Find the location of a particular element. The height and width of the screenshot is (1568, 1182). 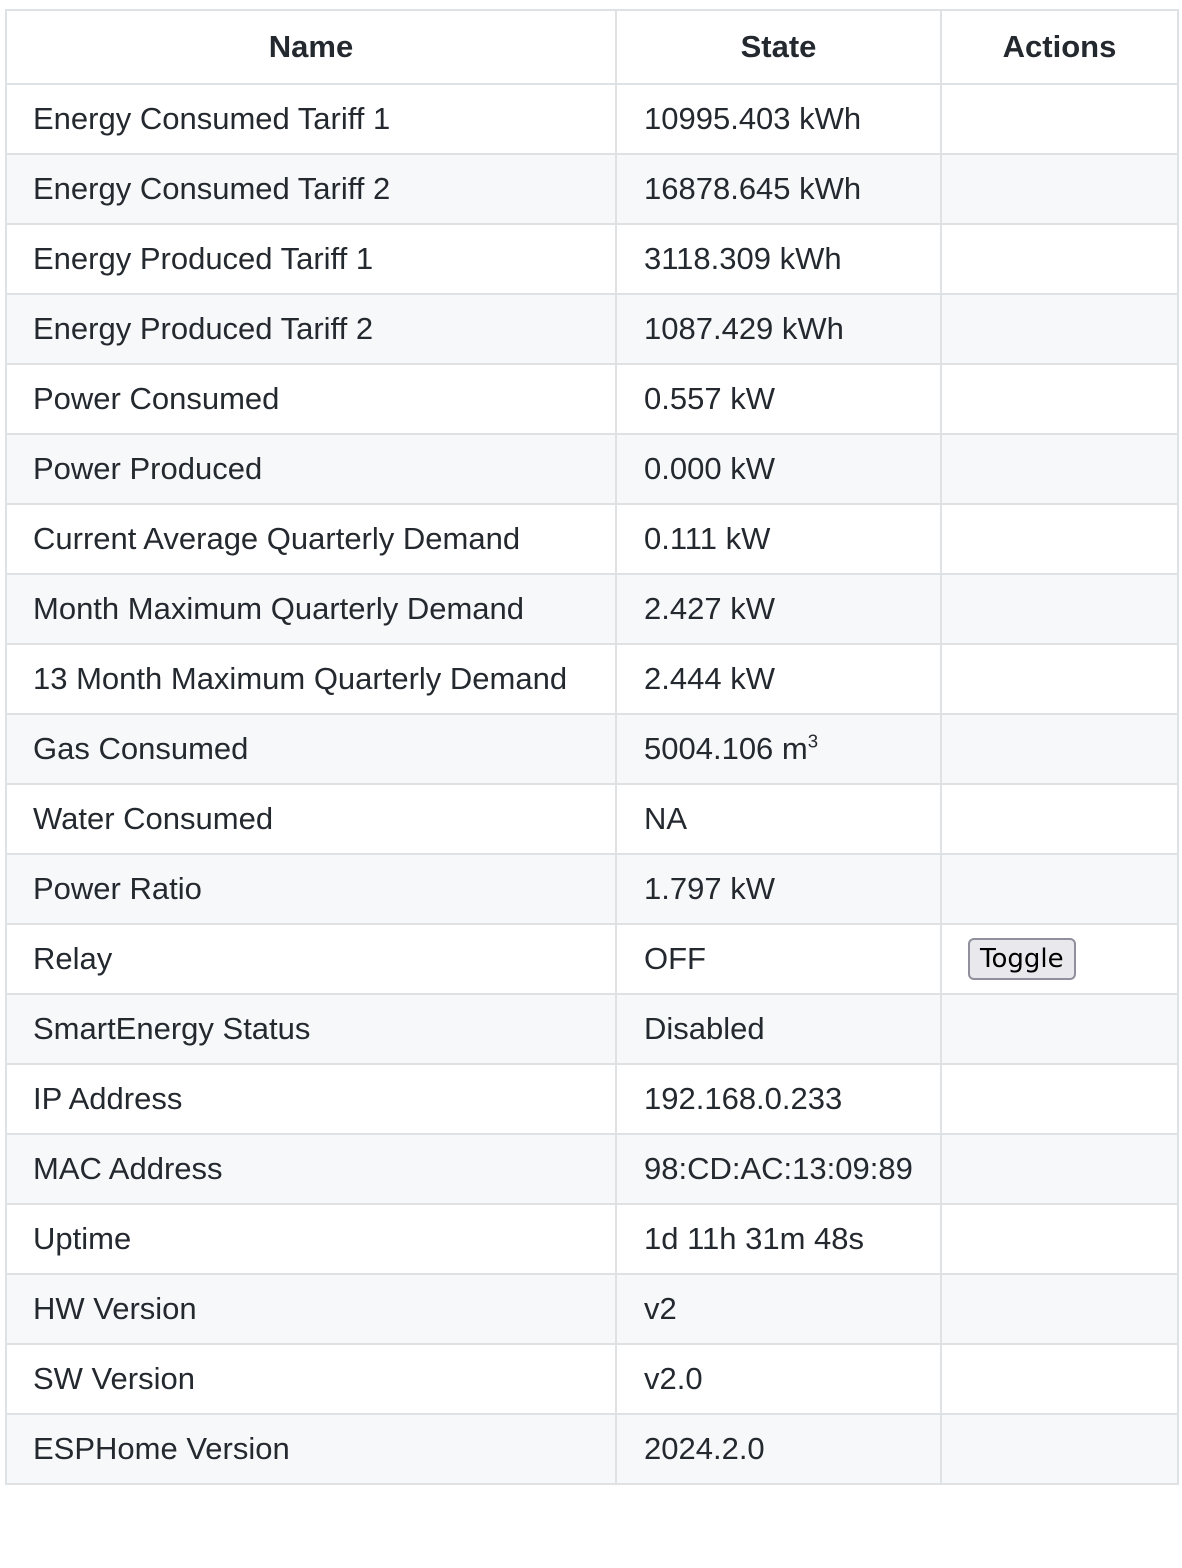

entity-name-cell: Energy Produced Tariff 2 is located at coordinates (311, 329).